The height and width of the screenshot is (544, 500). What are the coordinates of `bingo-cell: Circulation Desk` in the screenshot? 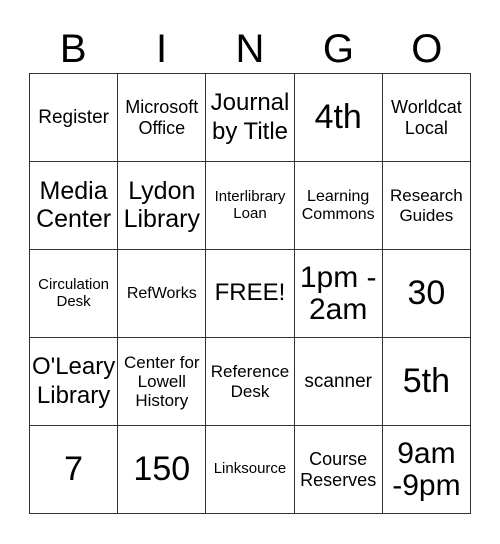 It's located at (74, 294).